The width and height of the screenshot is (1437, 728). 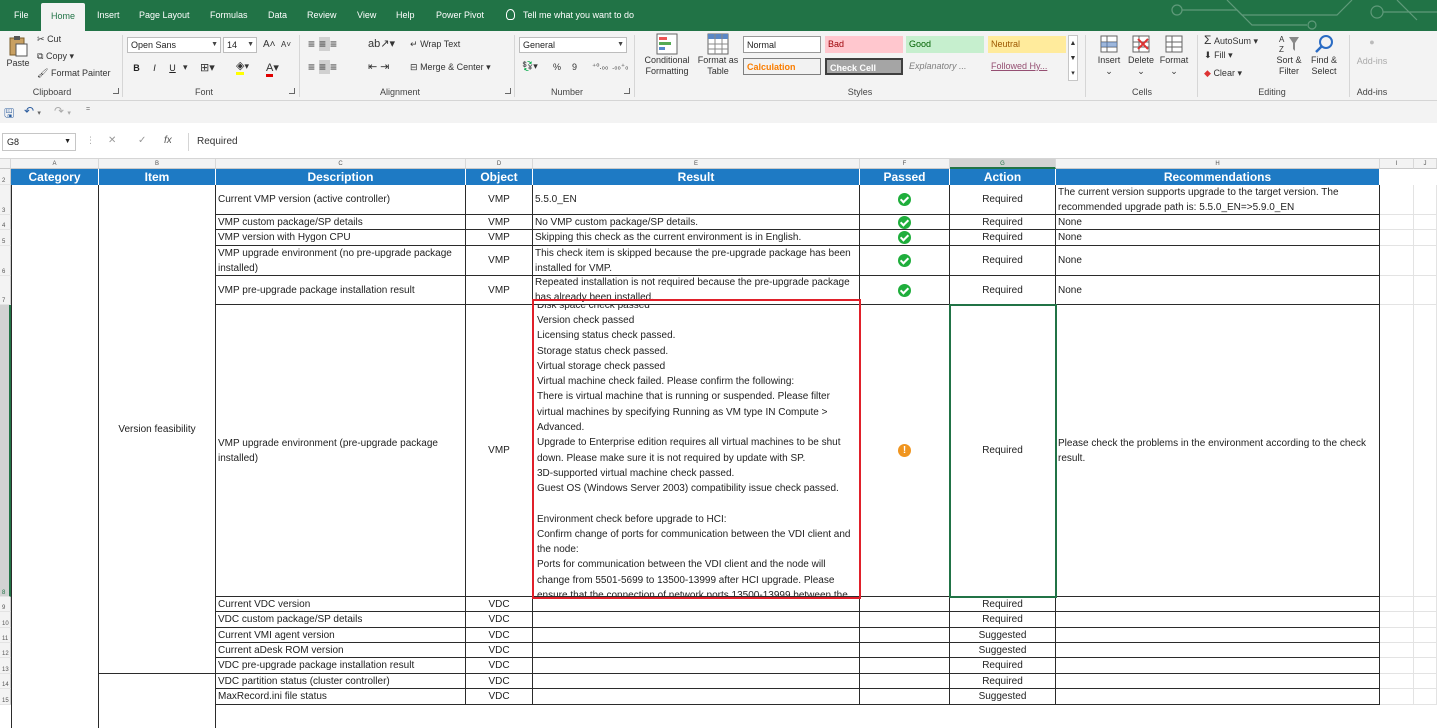 What do you see at coordinates (5, 604) in the screenshot?
I see `row-header-9: 9` at bounding box center [5, 604].